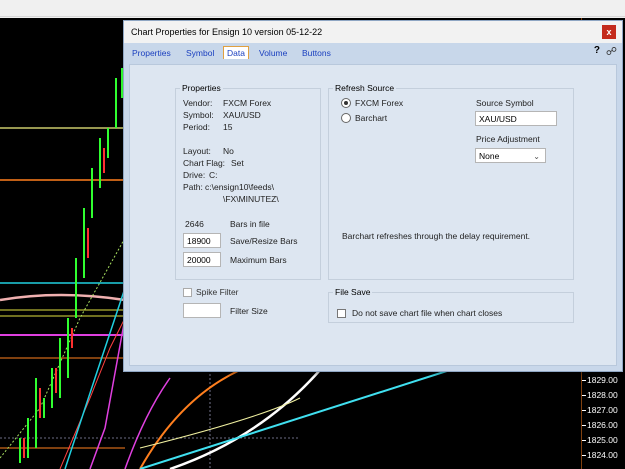  Describe the element at coordinates (251, 199) in the screenshot. I see `path-value-line2: \FX\MINUTEZ\` at that location.